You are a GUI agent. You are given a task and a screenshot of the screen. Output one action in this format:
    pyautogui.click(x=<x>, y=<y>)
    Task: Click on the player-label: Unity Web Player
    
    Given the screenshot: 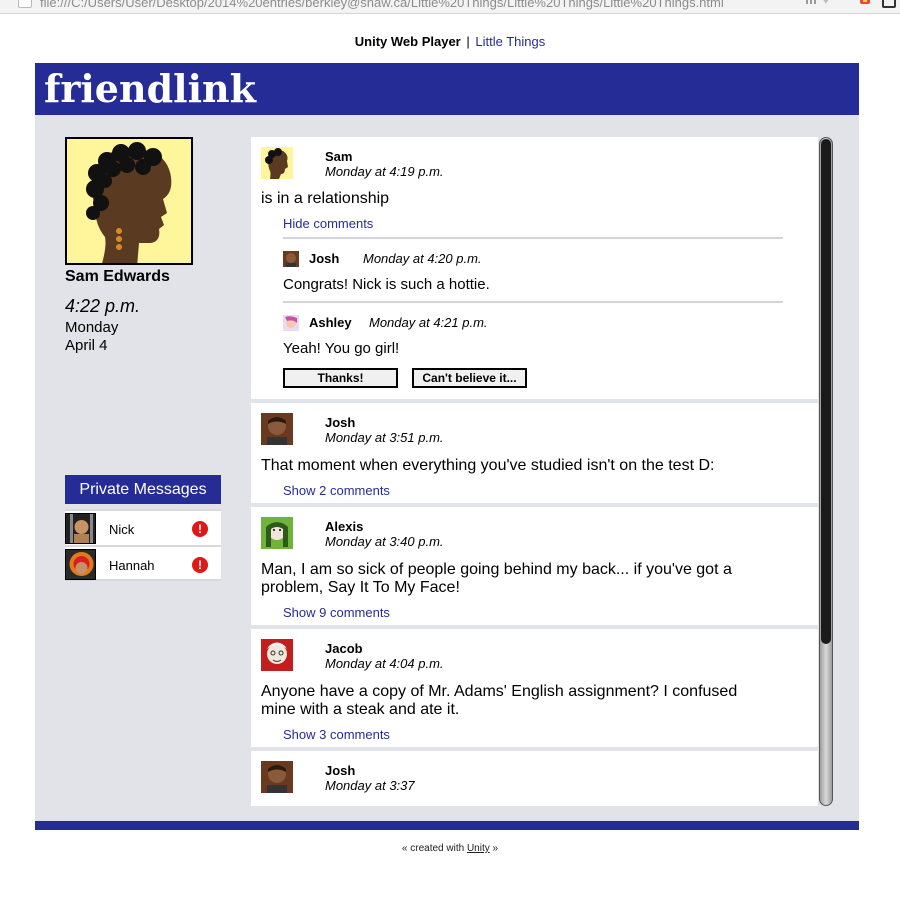 What is the action you would take?
    pyautogui.click(x=407, y=41)
    